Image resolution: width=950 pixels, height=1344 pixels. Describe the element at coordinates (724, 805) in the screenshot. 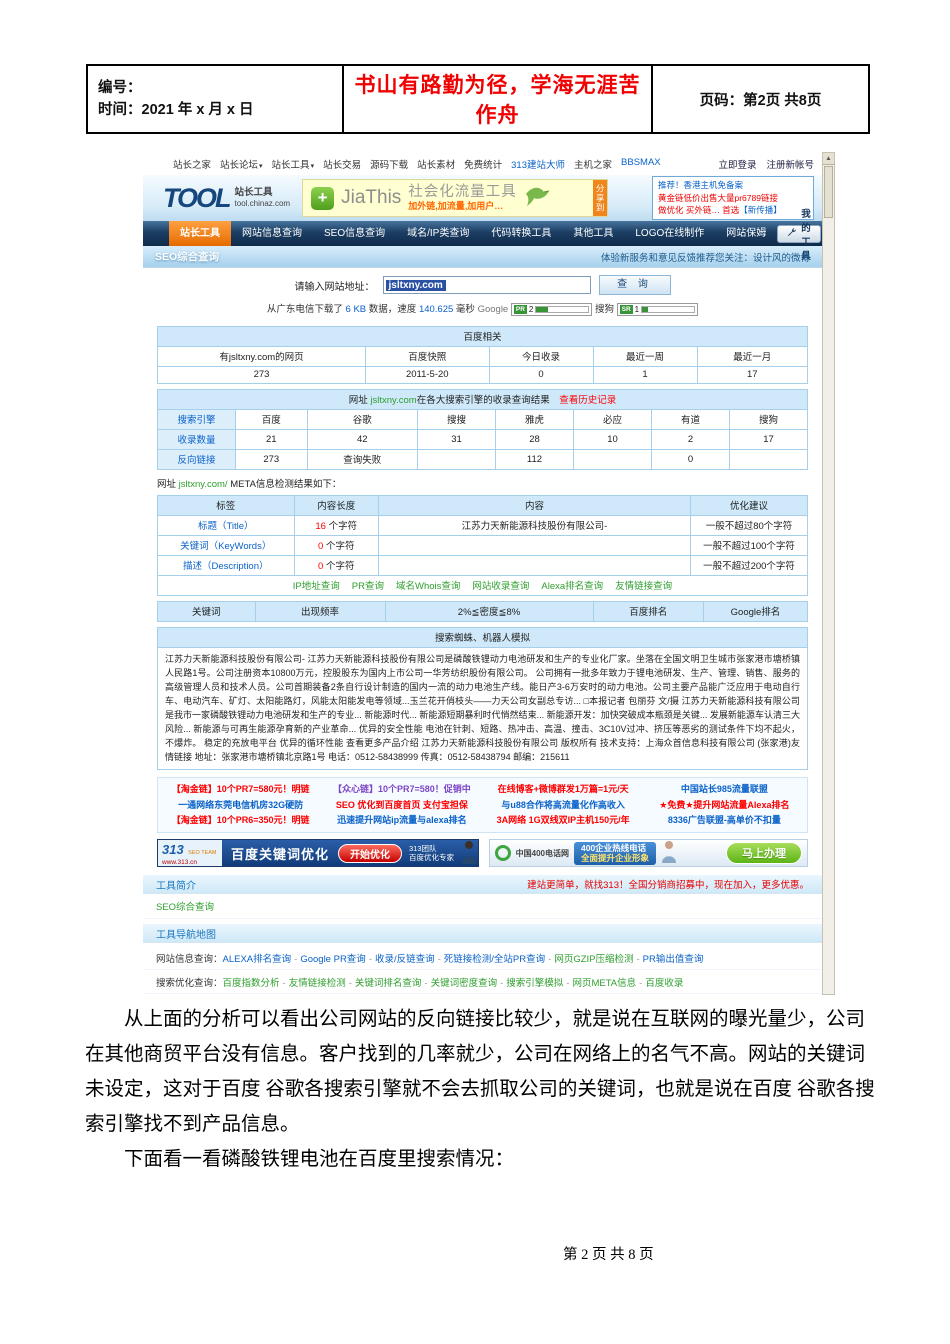

I see `text-ad-link: ★免费★提升网站流量Alexa排名` at that location.